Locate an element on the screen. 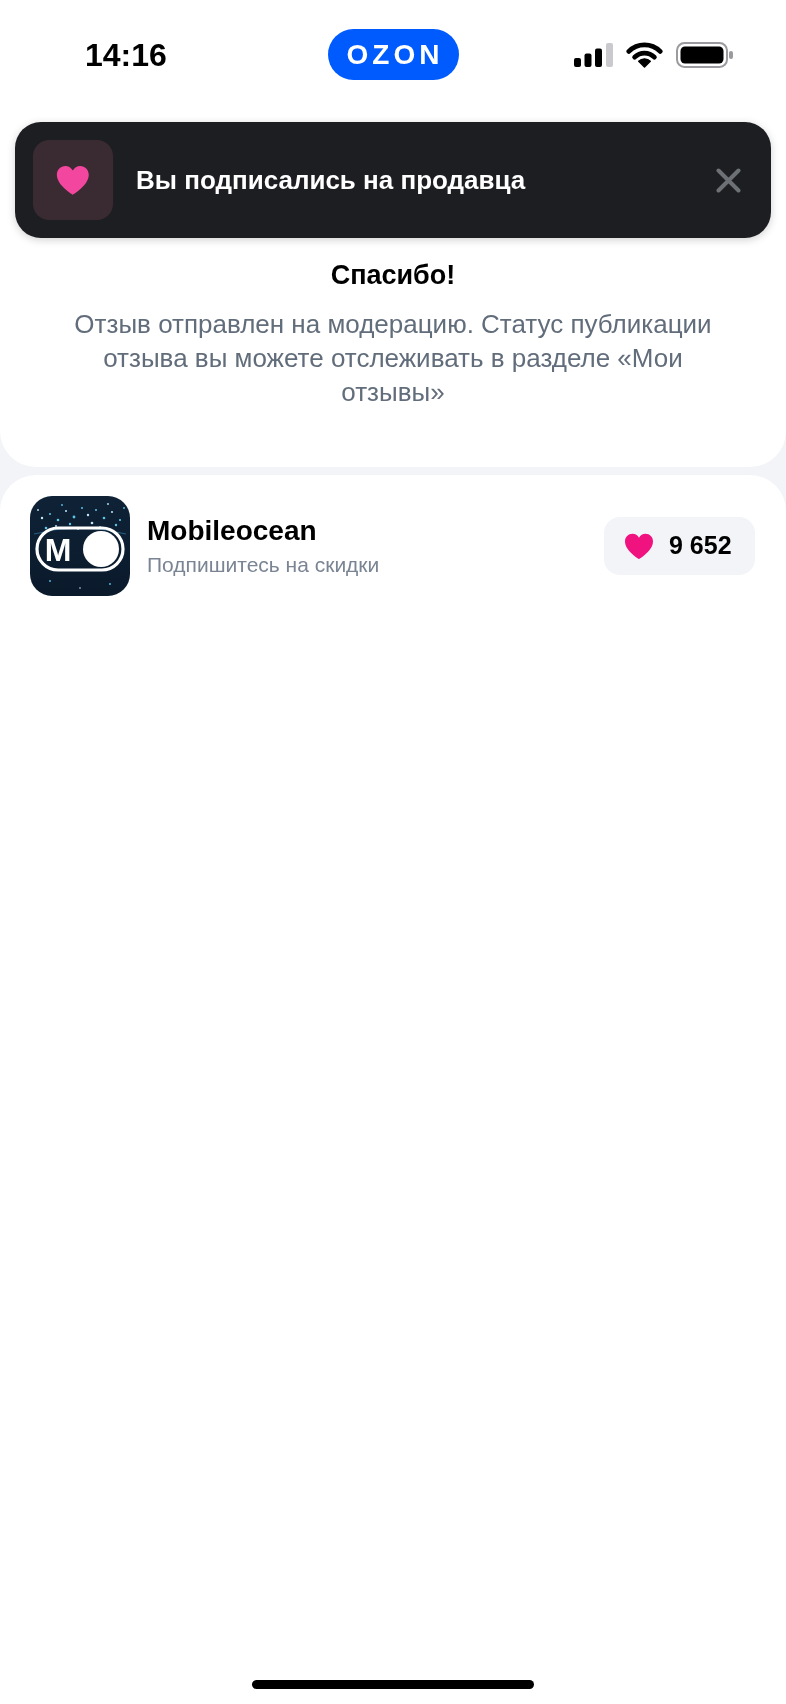 The width and height of the screenshot is (786, 1704). seller-logo: M is located at coordinates (80, 546).